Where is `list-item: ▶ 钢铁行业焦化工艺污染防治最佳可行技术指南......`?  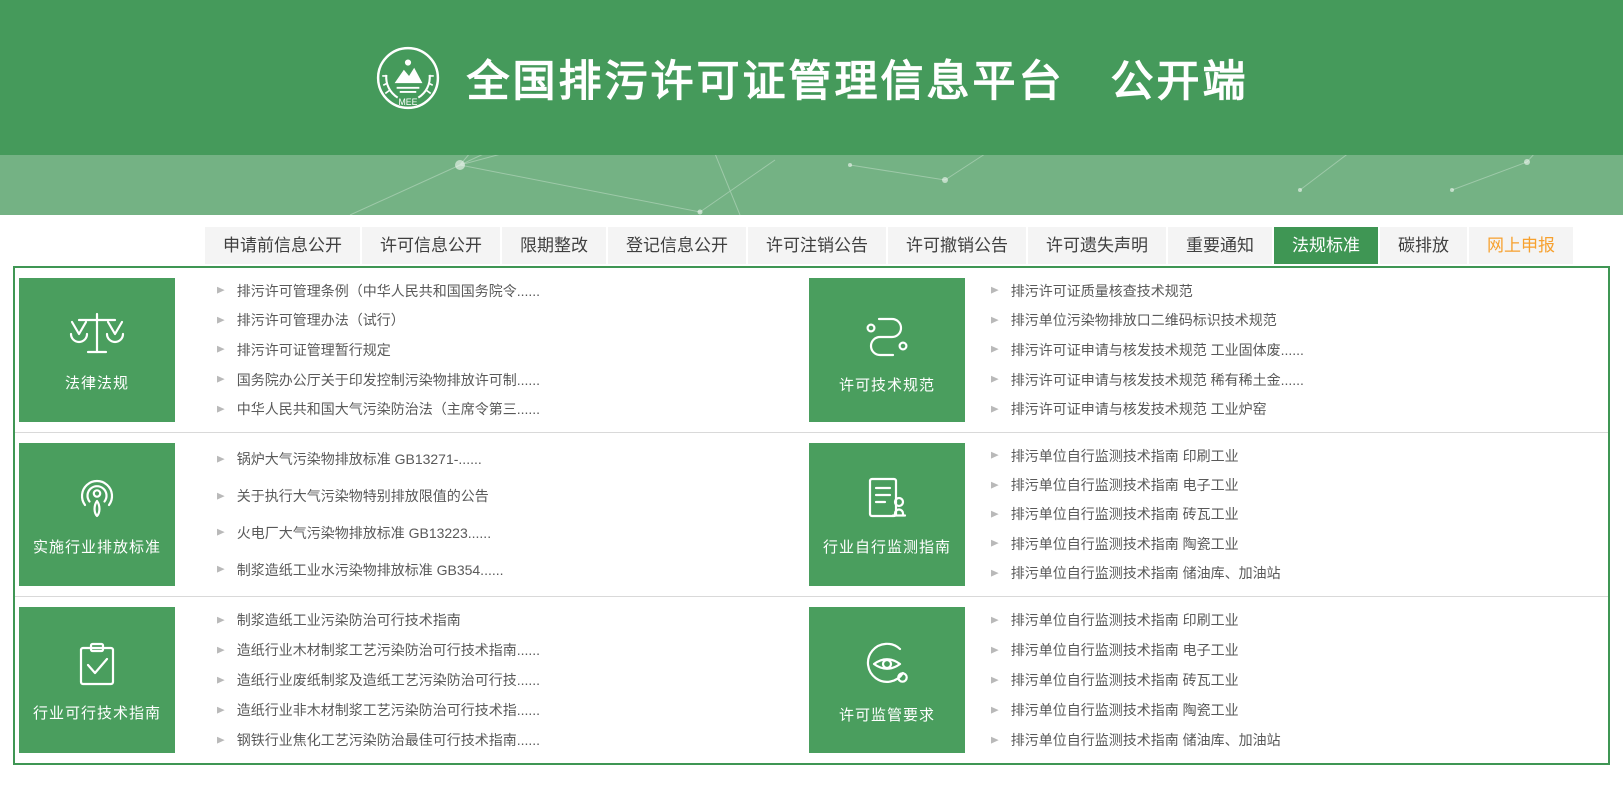 list-item: ▶ 钢铁行业焦化工艺污染防治最佳可行技术指南...... is located at coordinates (507, 740).